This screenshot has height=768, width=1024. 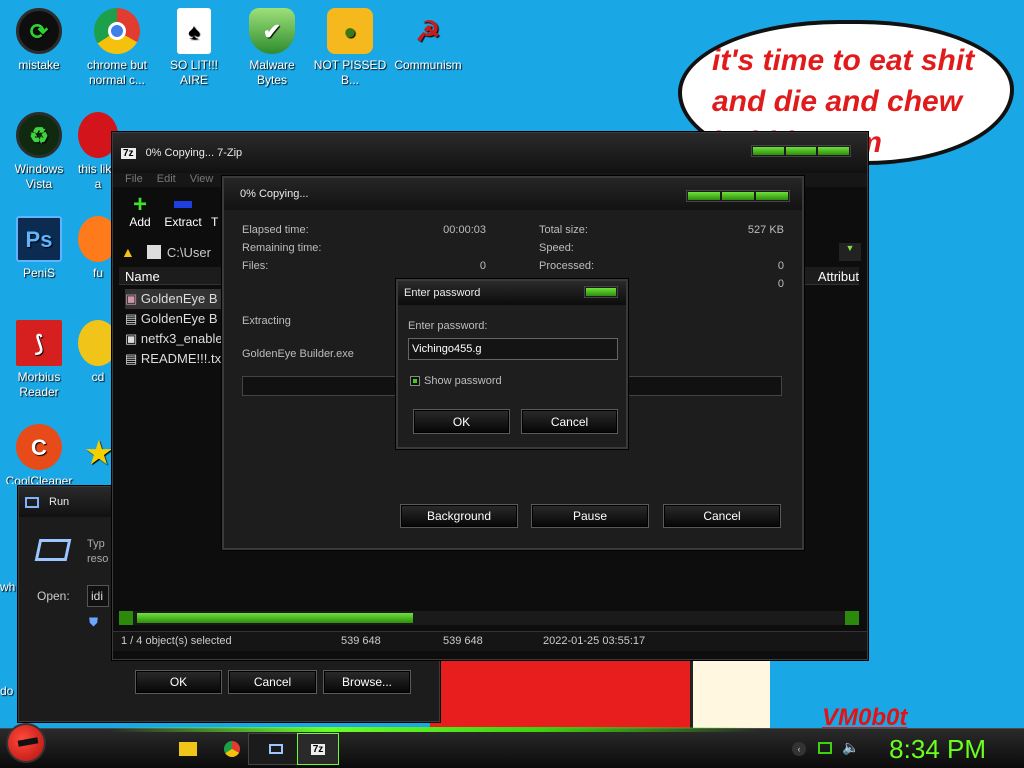 I want to click on desktop-icon-label: SO LIT!!! AIRE, so click(x=193, y=72).